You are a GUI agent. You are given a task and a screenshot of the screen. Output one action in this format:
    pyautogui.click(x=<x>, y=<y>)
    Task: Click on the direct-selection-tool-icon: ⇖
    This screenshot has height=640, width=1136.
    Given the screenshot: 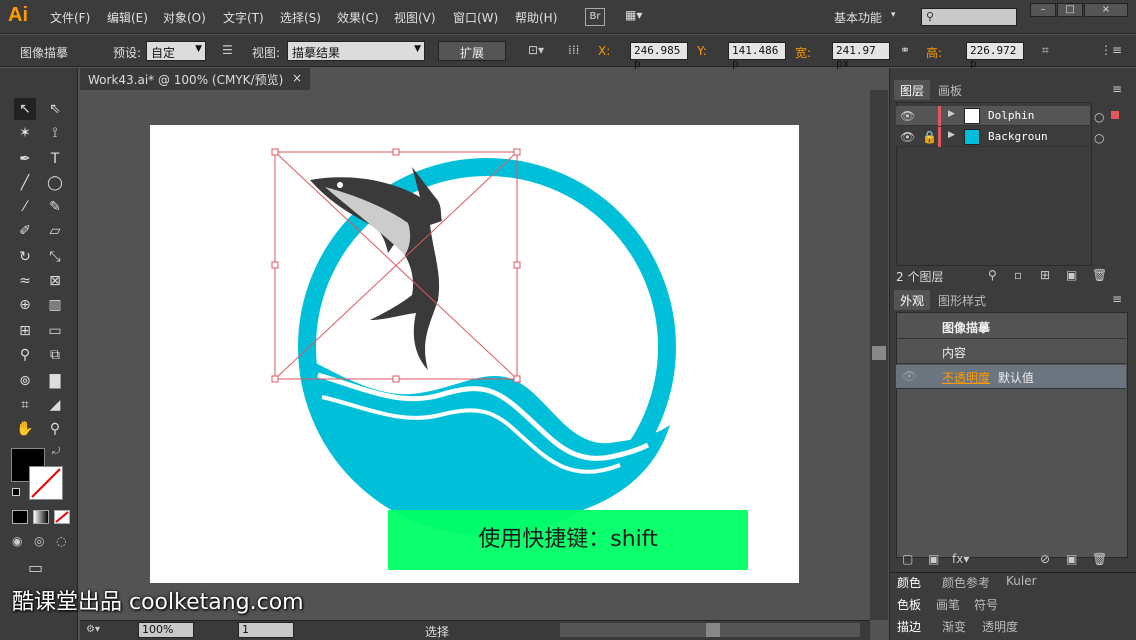 What is the action you would take?
    pyautogui.click(x=55, y=109)
    